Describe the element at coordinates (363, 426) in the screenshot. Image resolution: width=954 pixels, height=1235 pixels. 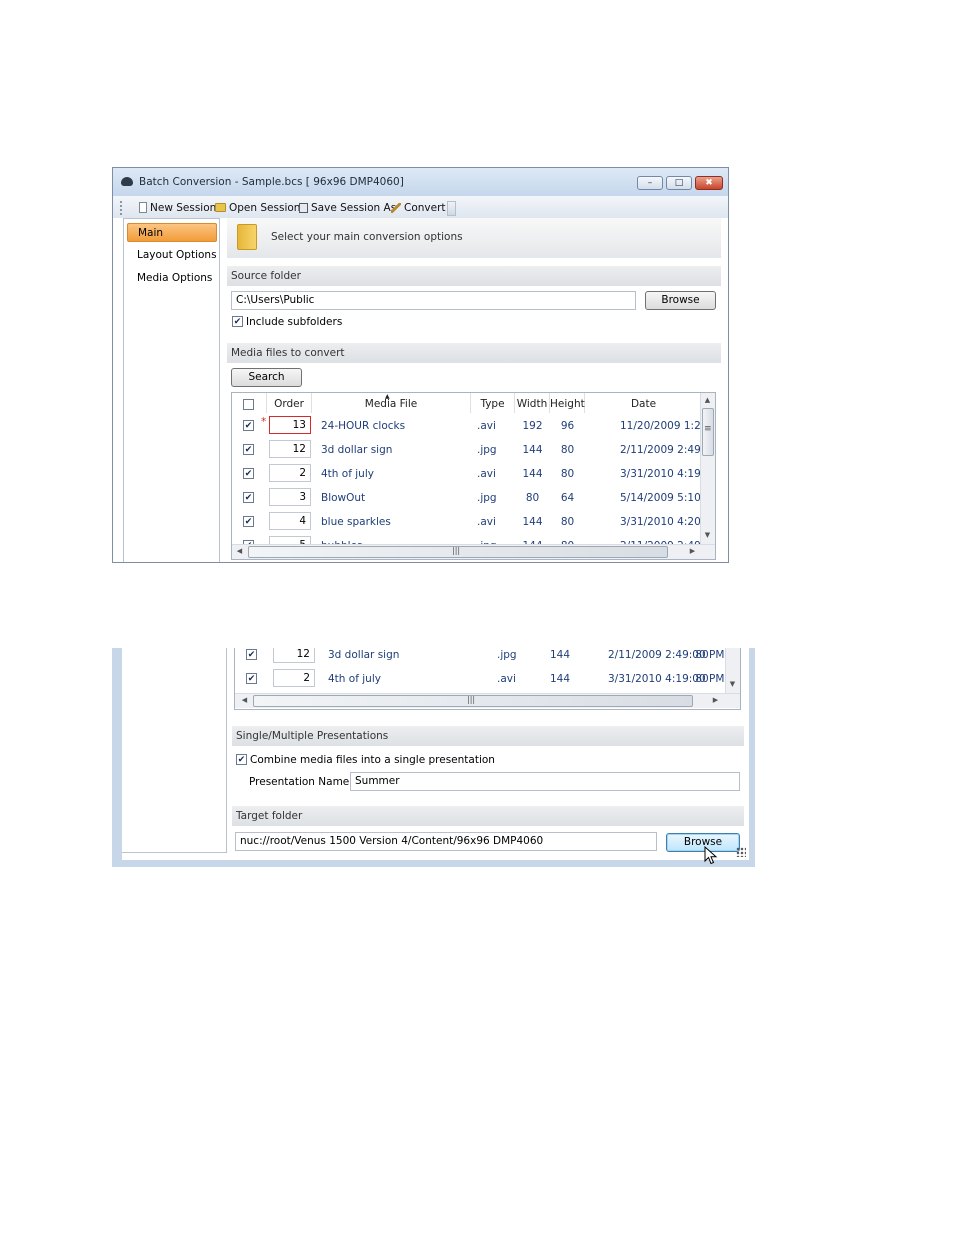
I see `media-file-cell: 24-HOUR clocks` at that location.